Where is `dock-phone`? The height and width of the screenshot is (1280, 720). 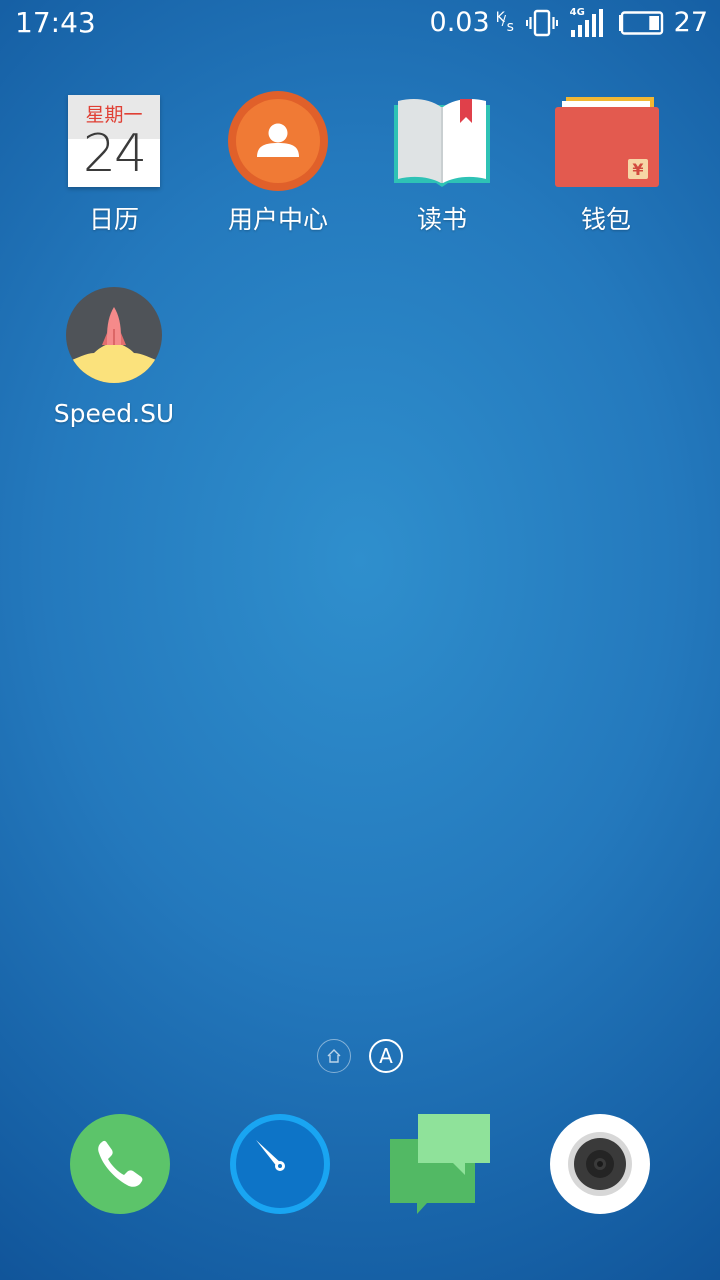
dock-phone is located at coordinates (120, 1164).